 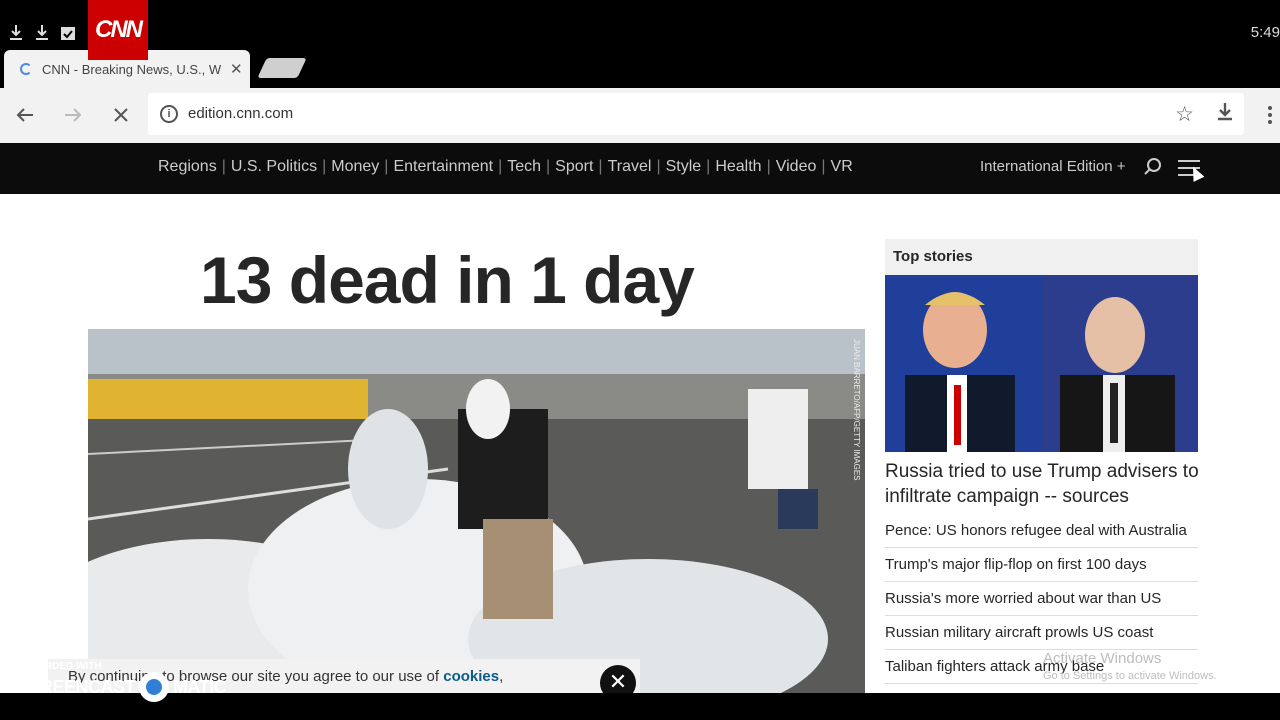 I want to click on bookmark-star-icon: ☆, so click(x=1184, y=114).